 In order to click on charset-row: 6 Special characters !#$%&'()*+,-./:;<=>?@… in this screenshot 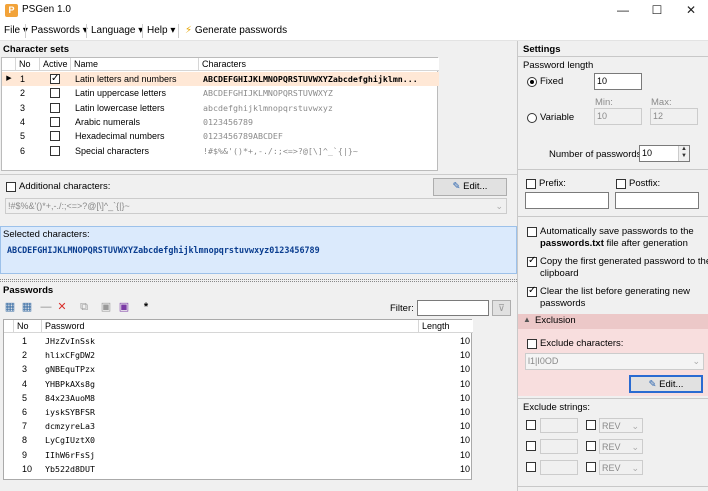, I will do `click(220, 151)`.